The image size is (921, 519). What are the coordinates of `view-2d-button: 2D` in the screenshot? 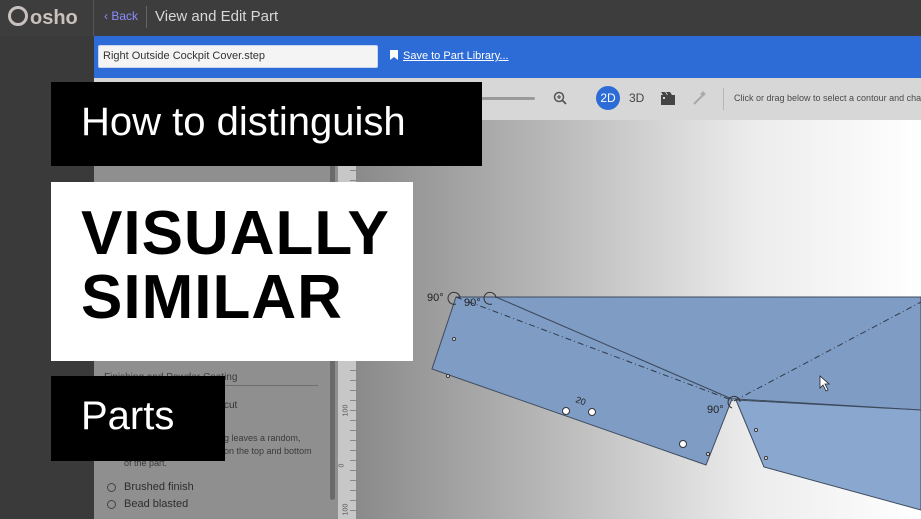 It's located at (608, 98).